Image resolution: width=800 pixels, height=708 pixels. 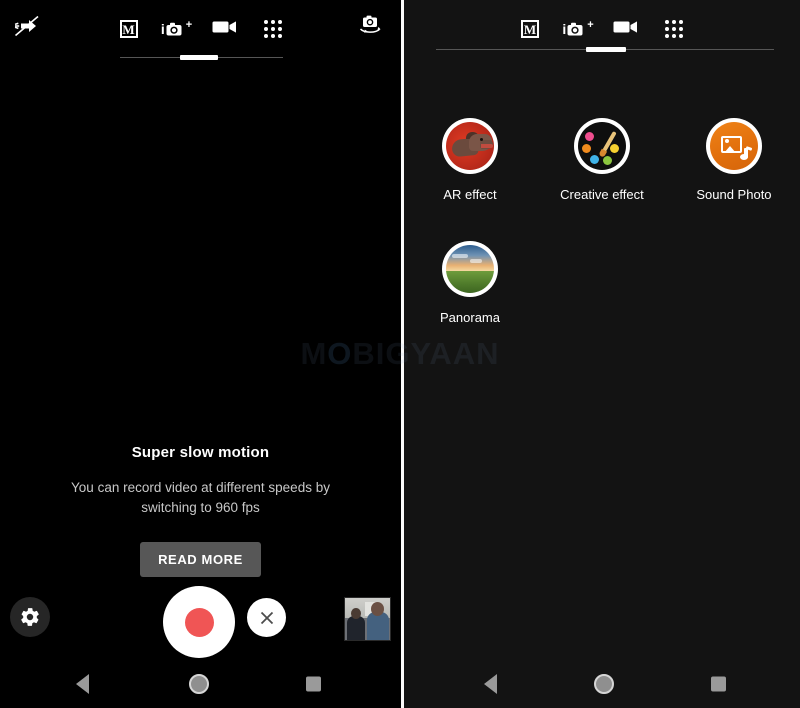 I want to click on gear-icon, so click(x=30, y=617).